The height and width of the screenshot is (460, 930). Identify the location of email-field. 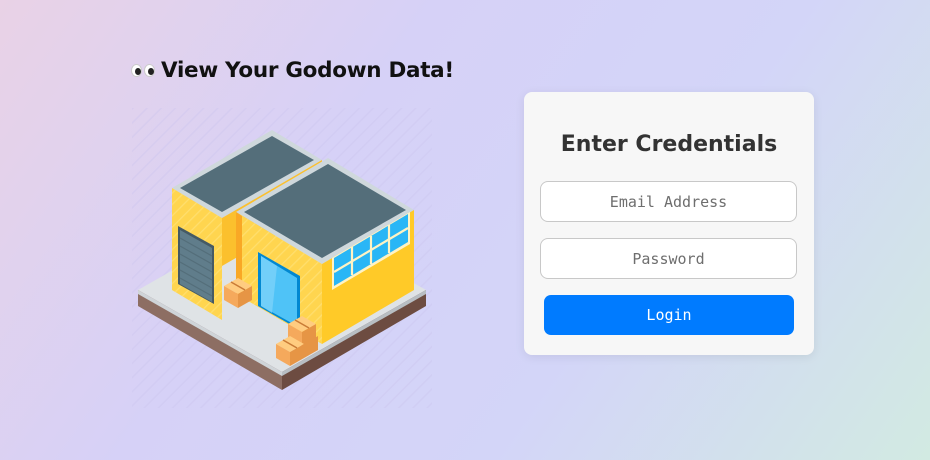
(668, 201).